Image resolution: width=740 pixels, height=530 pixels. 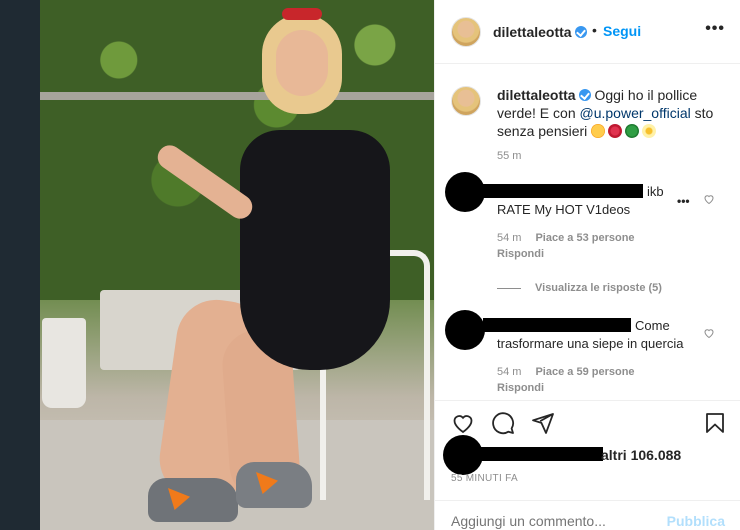 I want to click on post-timestamp: 55 MINUTI FA, so click(x=484, y=478).